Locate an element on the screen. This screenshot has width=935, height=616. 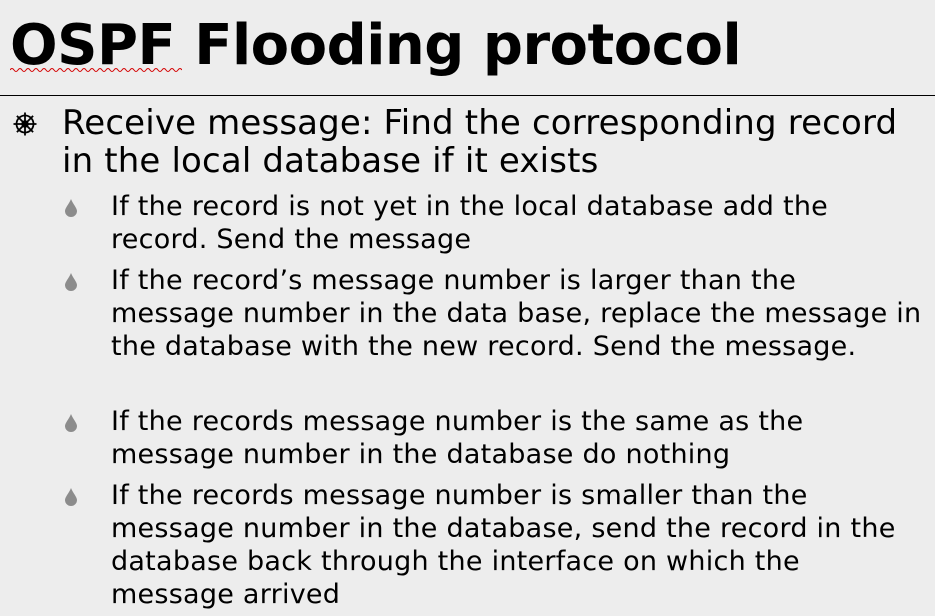
title-divider is located at coordinates (467, 95).